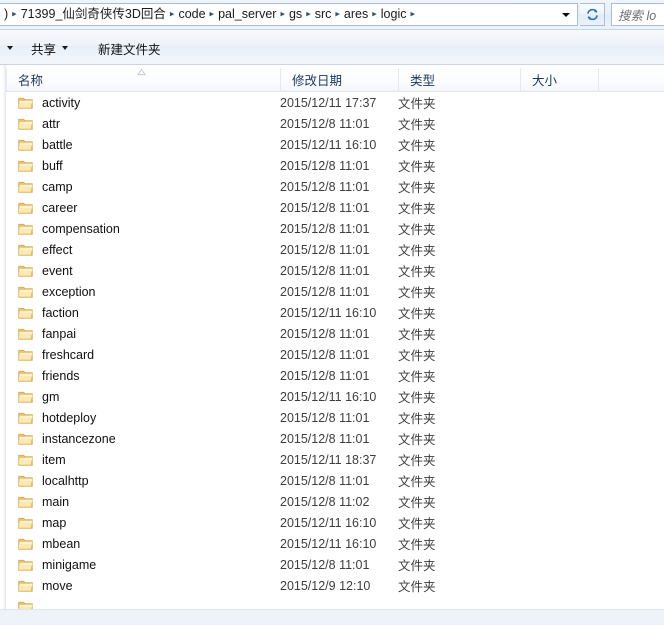 The width and height of the screenshot is (664, 625). What do you see at coordinates (39, 249) in the screenshot?
I see `file-name-cell: effect` at bounding box center [39, 249].